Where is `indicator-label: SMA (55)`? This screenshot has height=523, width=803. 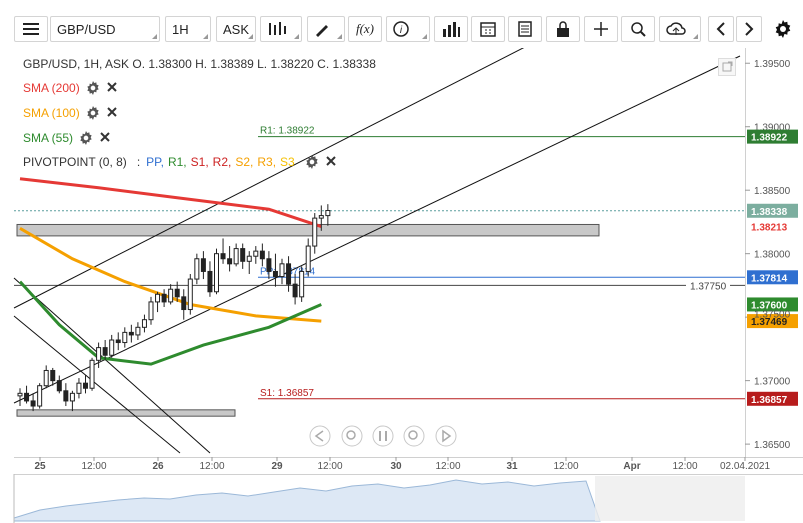
indicator-label: SMA (55) is located at coordinates (48, 138).